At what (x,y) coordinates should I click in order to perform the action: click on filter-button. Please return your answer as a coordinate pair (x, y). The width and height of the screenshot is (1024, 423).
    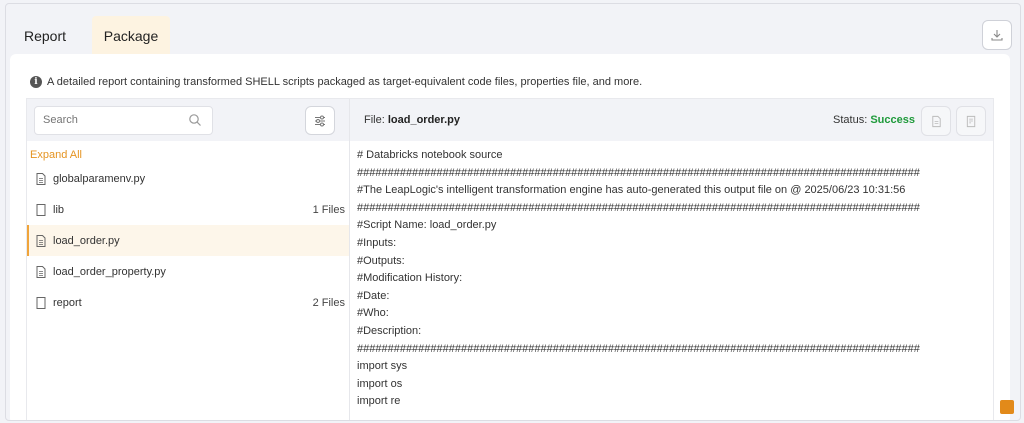
    Looking at the image, I should click on (320, 120).